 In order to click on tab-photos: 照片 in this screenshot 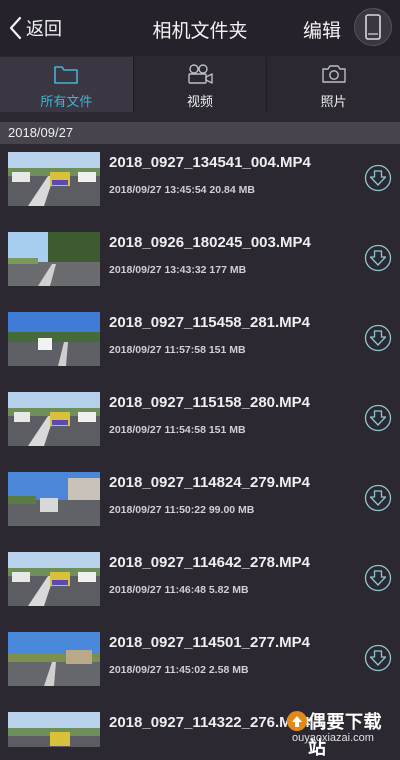, I will do `click(333, 84)`.